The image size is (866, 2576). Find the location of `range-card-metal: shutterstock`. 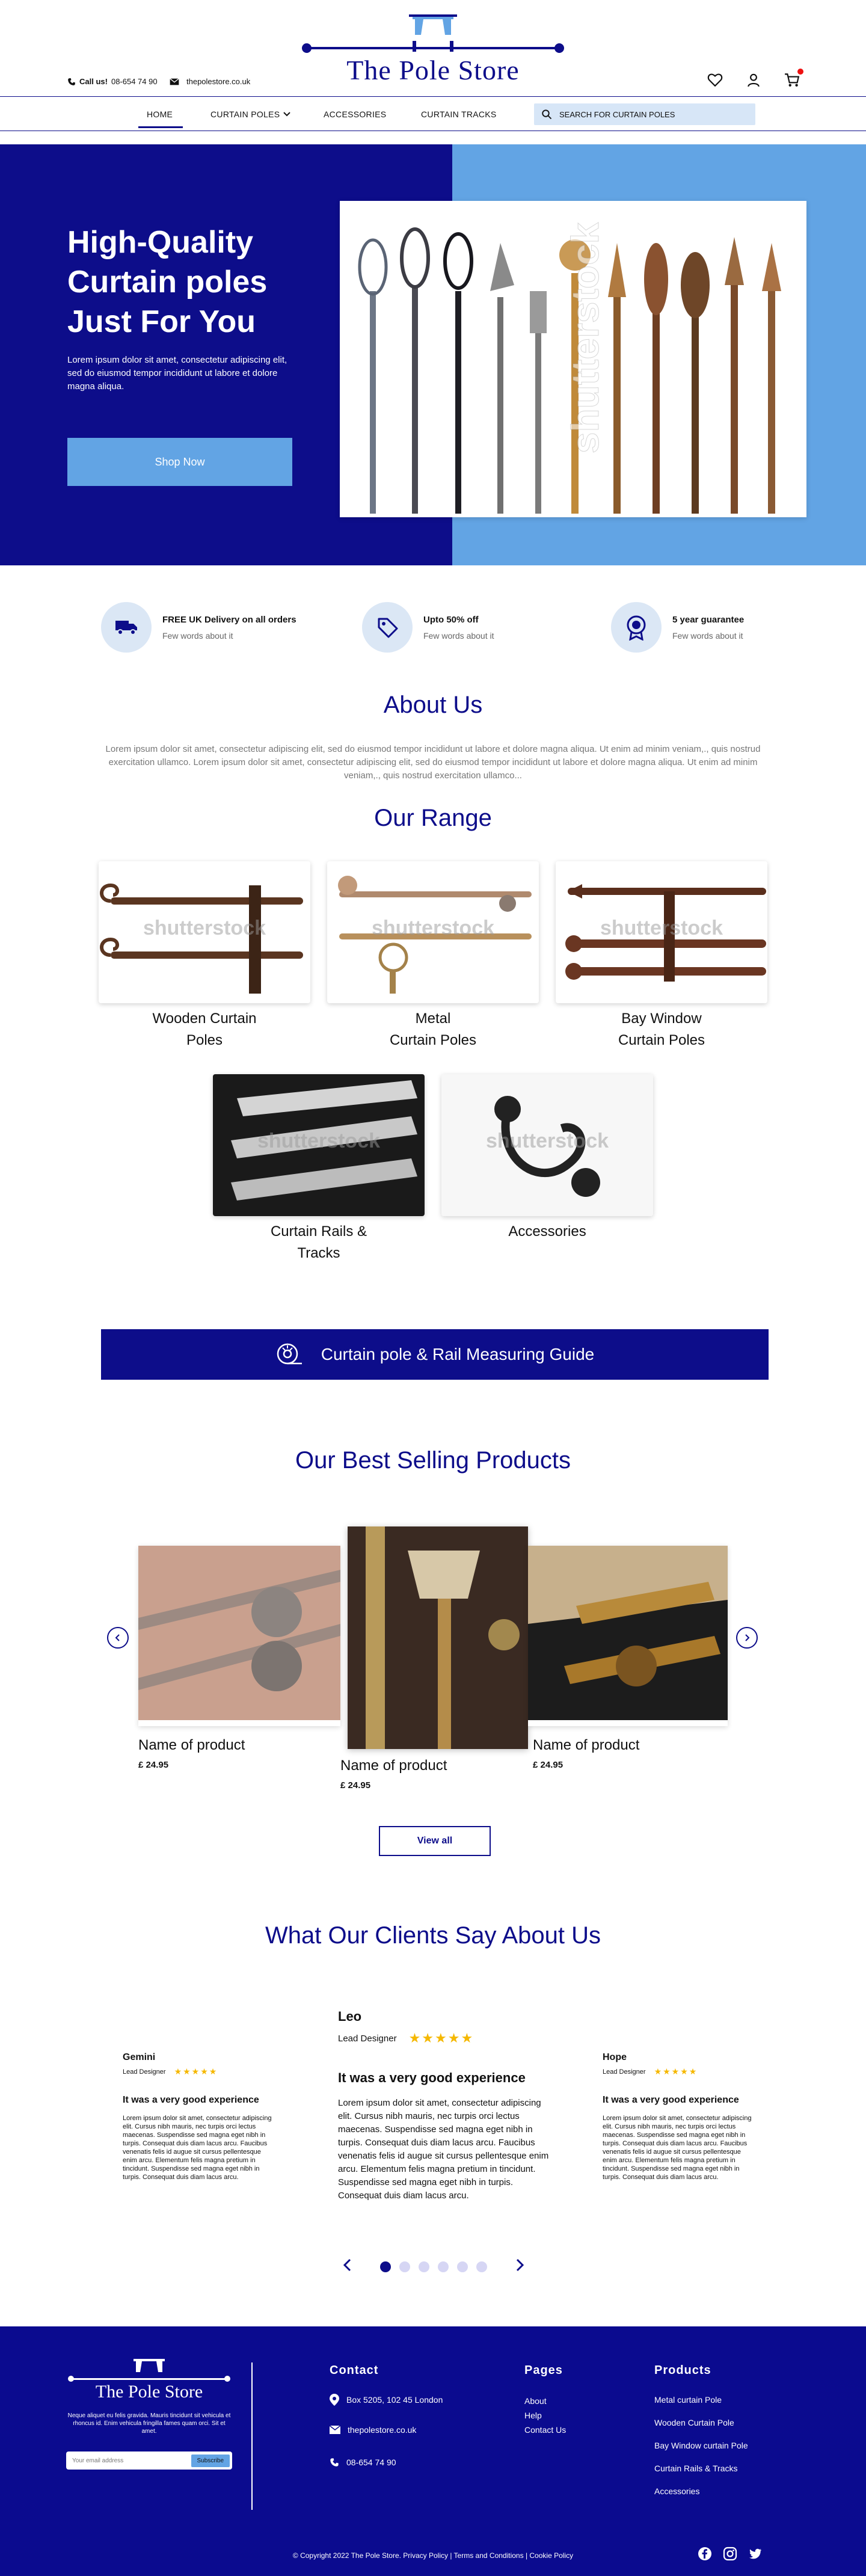

range-card-metal: shutterstock is located at coordinates (433, 932).